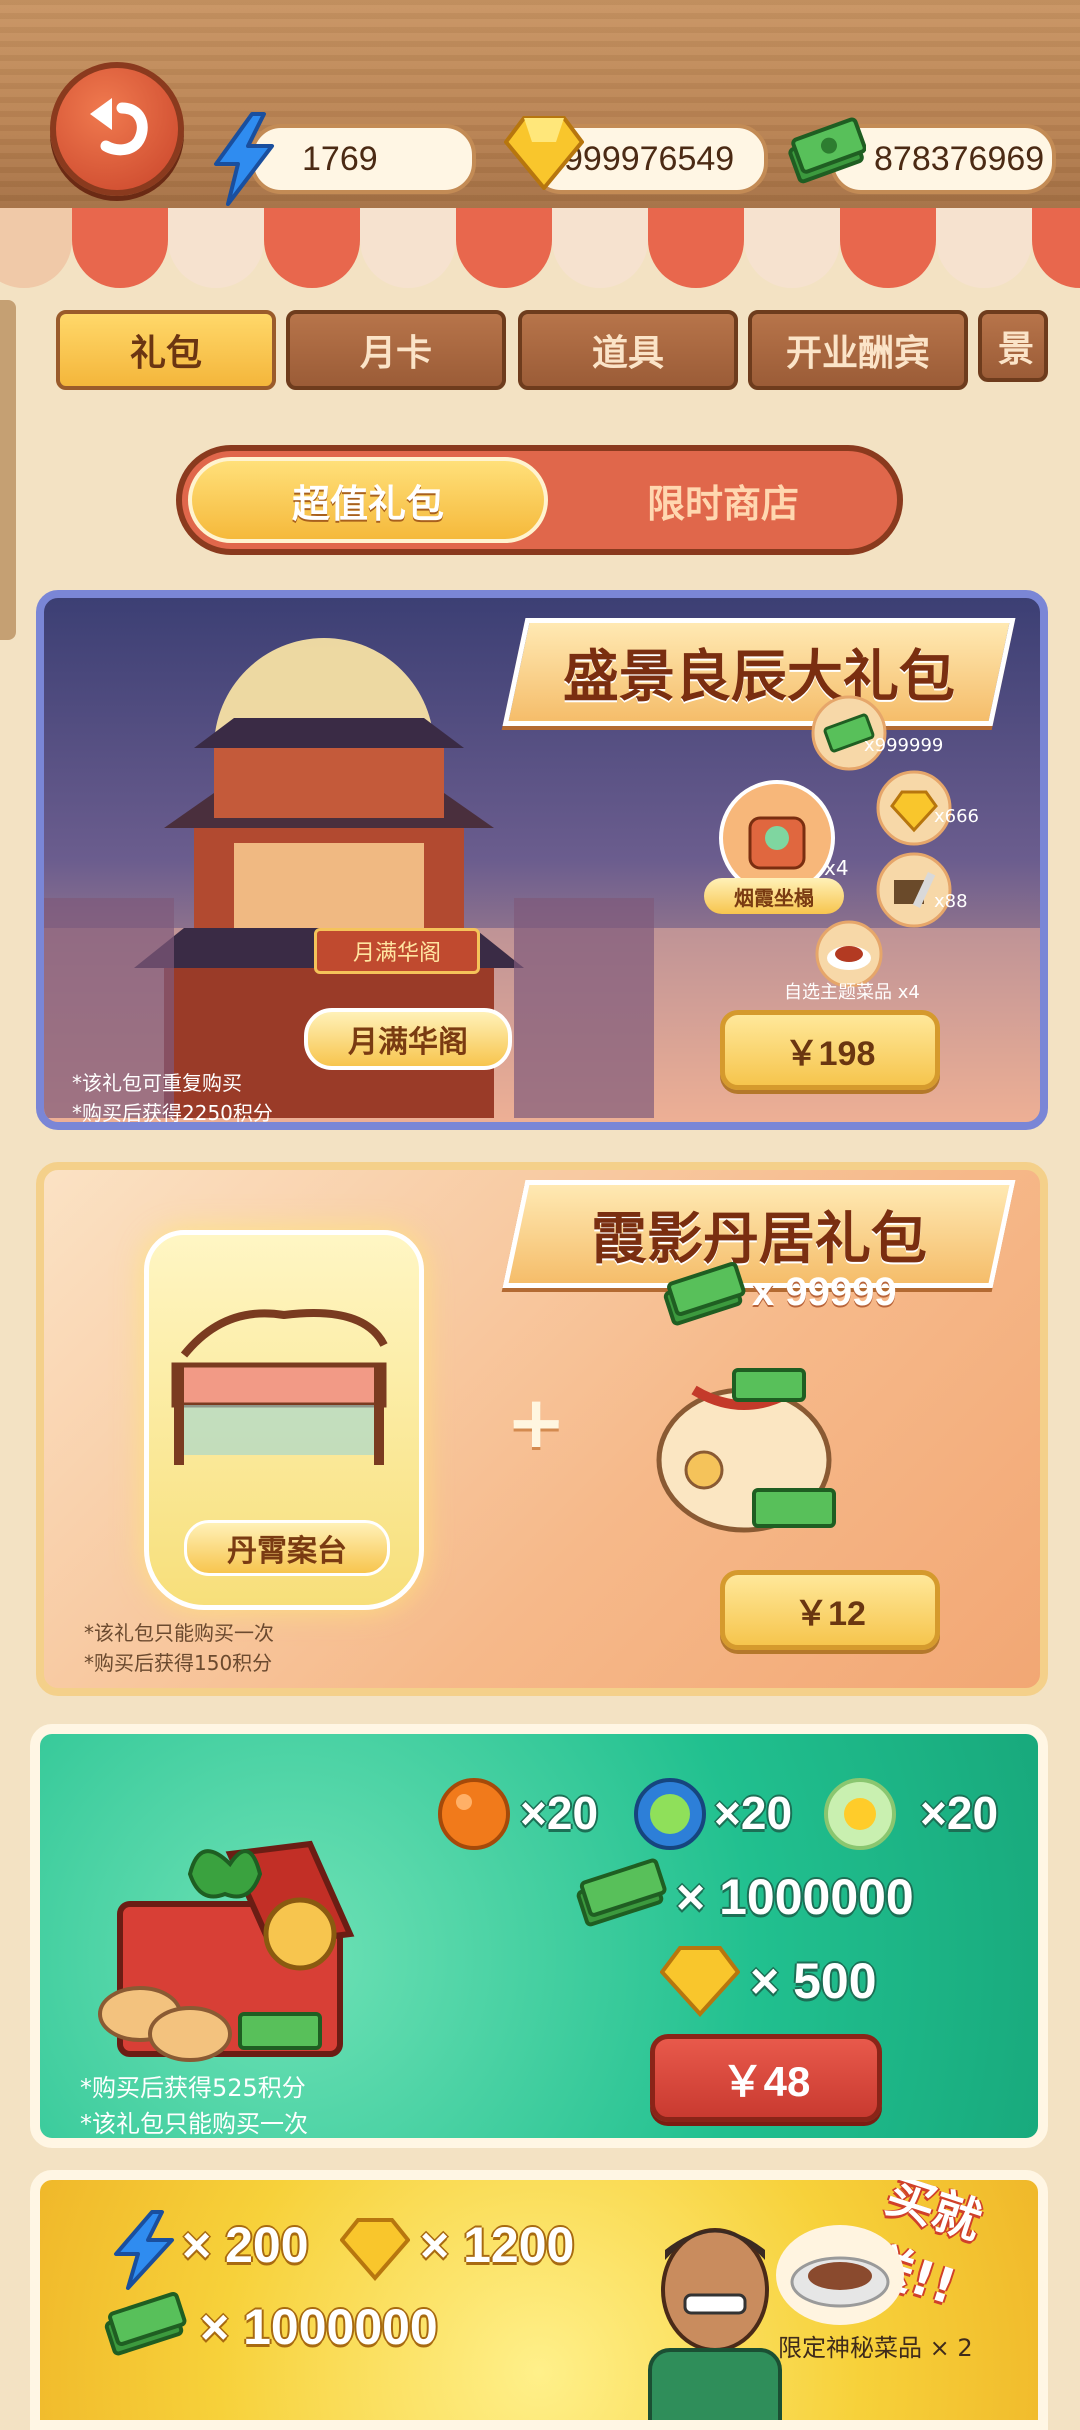 The image size is (1080, 2430). Describe the element at coordinates (849, 733) in the screenshot. I see `cash-reward-icon` at that location.